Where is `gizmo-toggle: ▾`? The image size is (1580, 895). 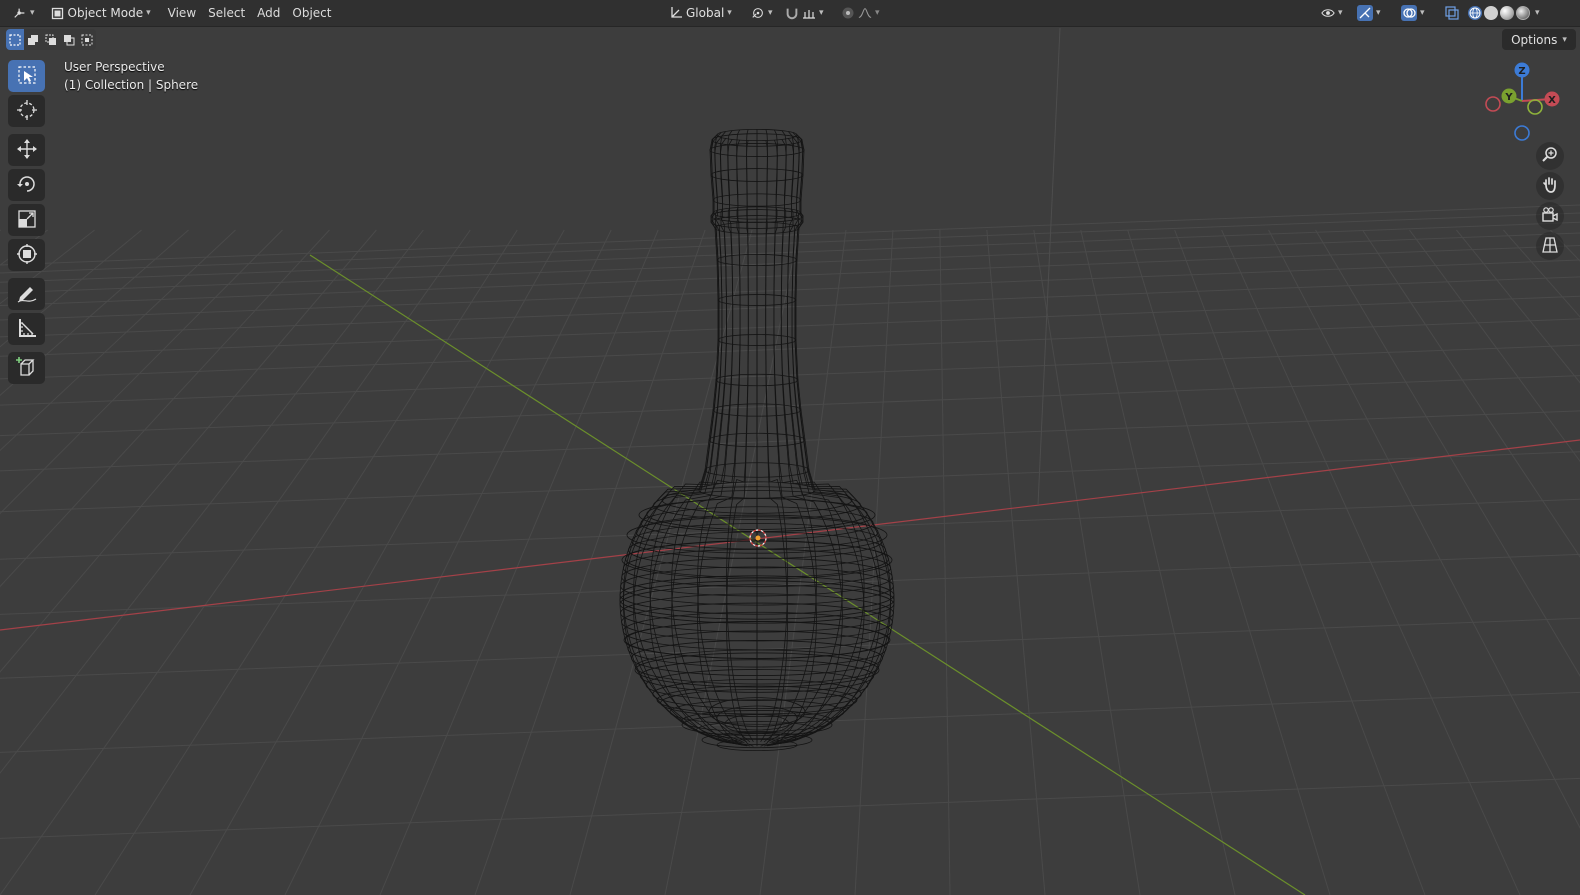
gizmo-toggle: ▾ is located at coordinates (1369, 13).